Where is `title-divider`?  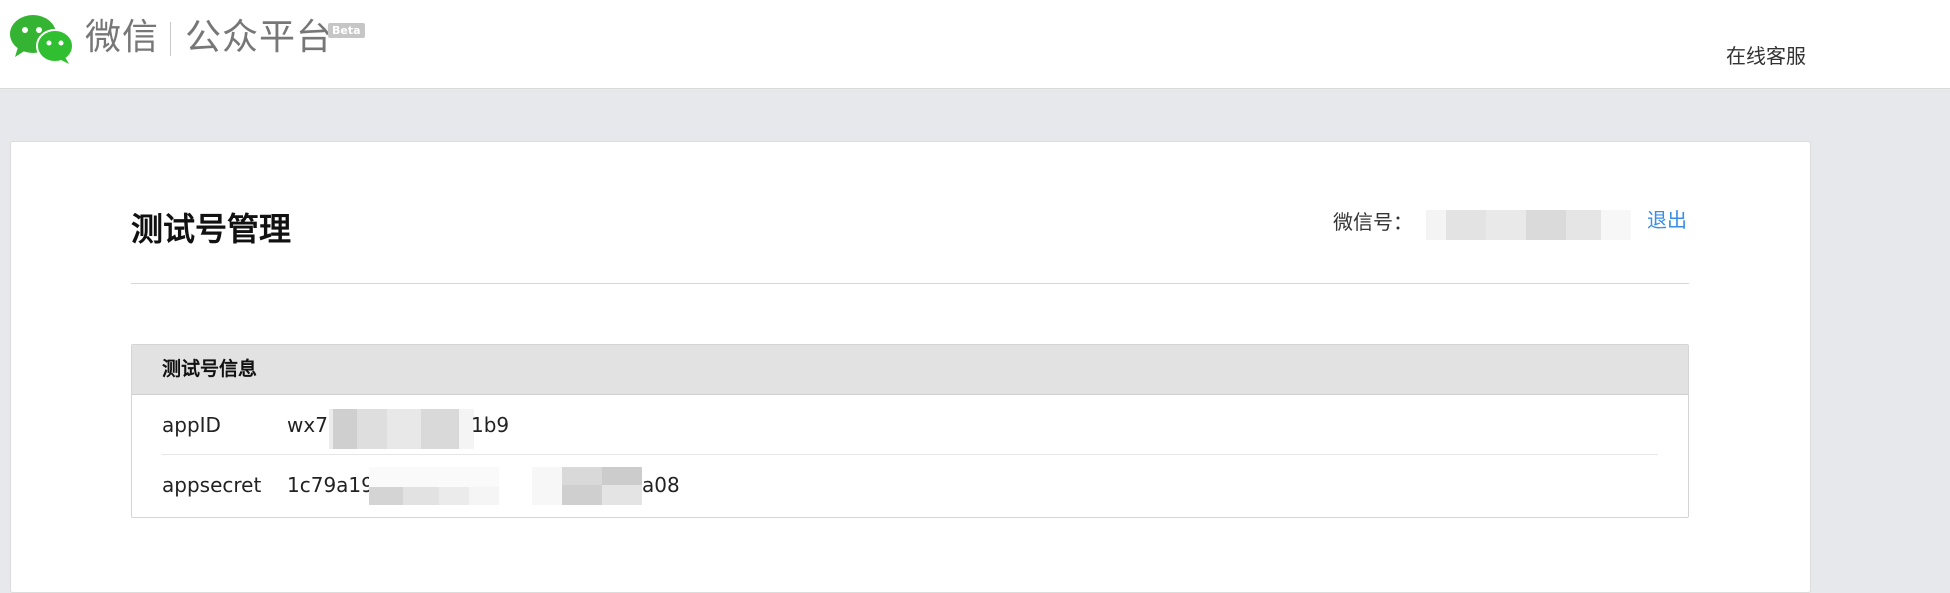 title-divider is located at coordinates (910, 283).